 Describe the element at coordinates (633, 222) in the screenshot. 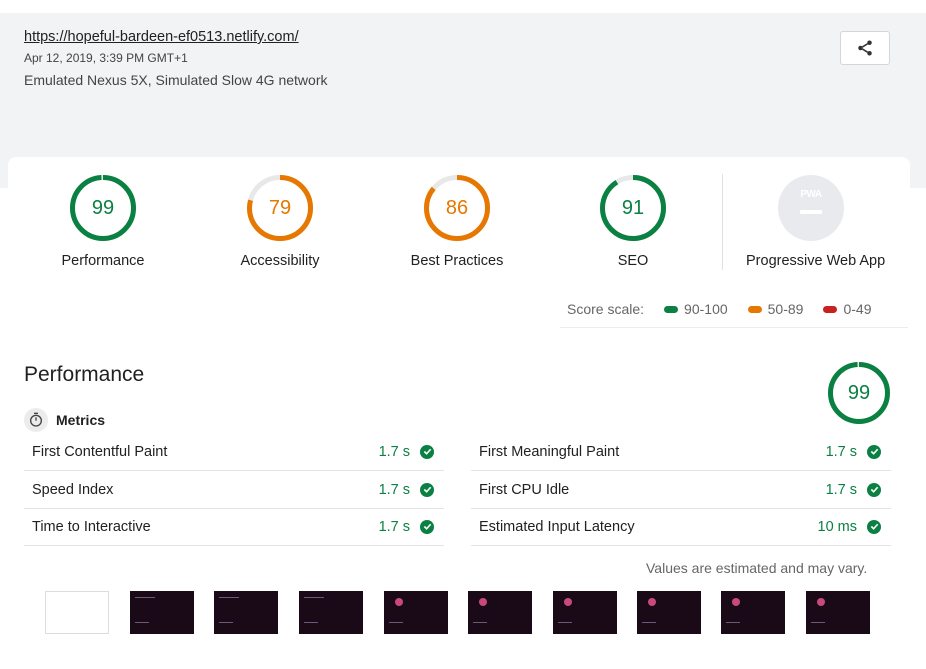

I see `gauge-seo: 91 SEO` at that location.